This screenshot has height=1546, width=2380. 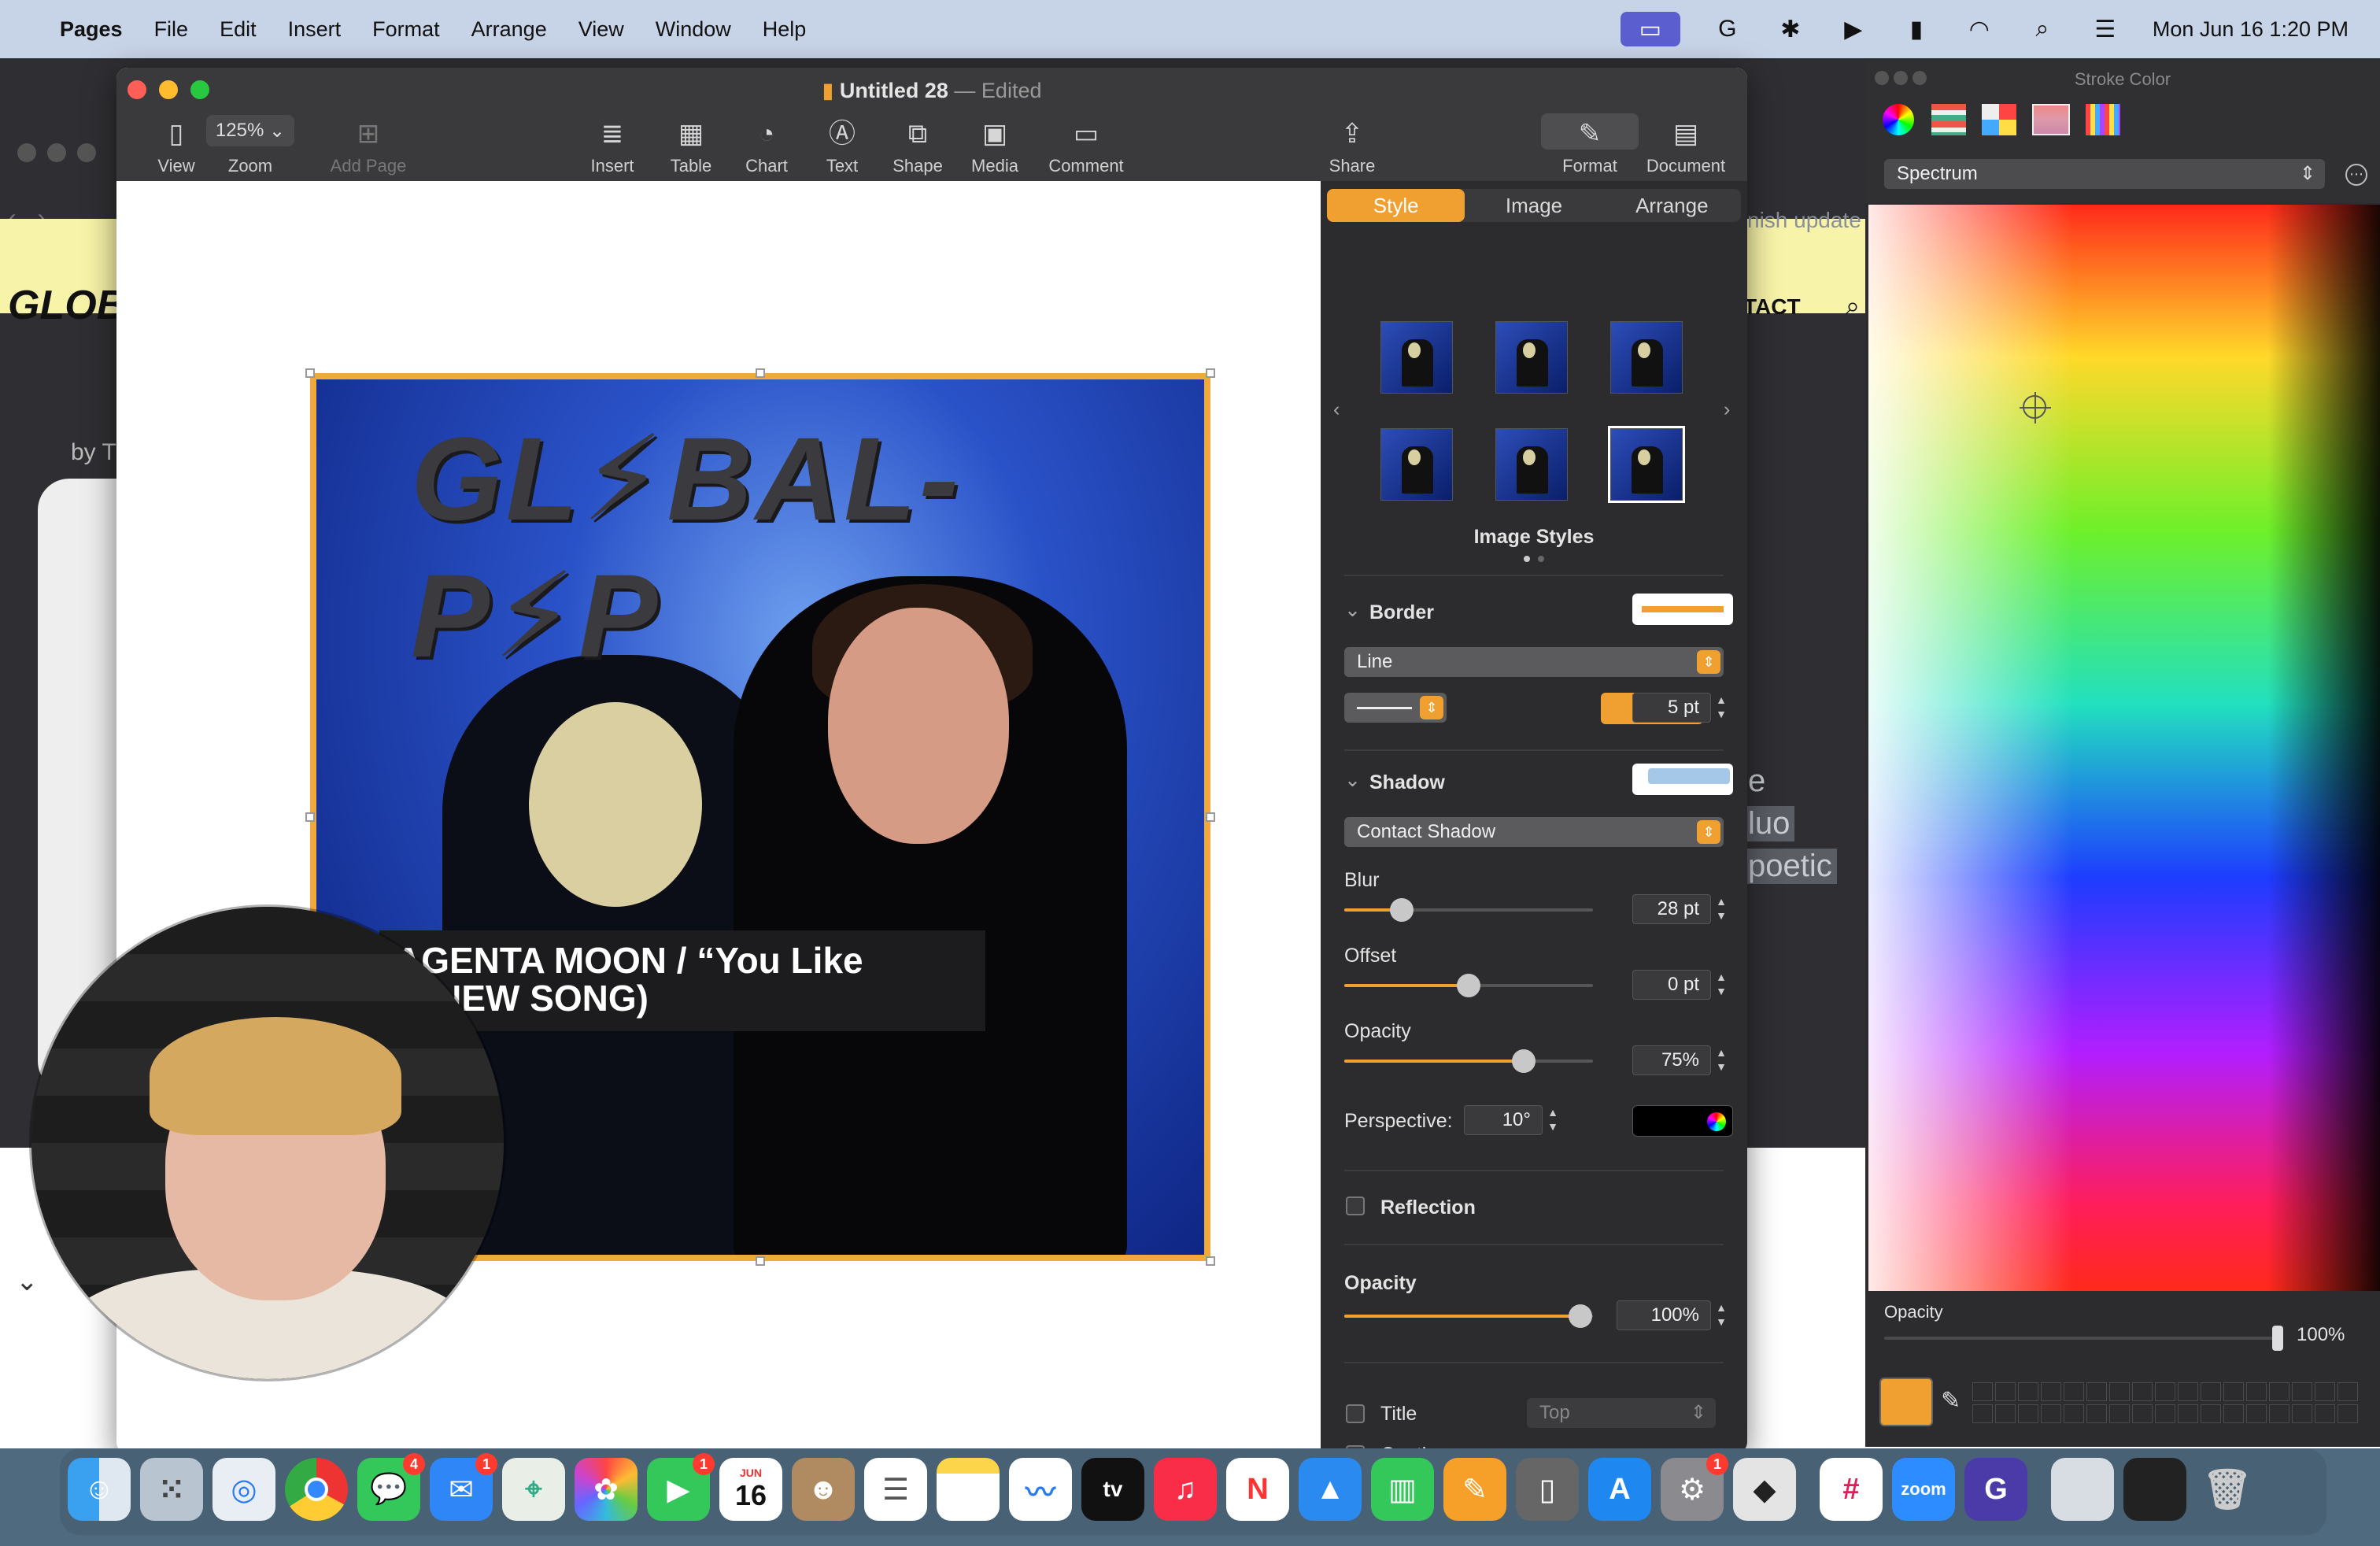 I want to click on grammarly-icon: G, so click(x=1728, y=29).